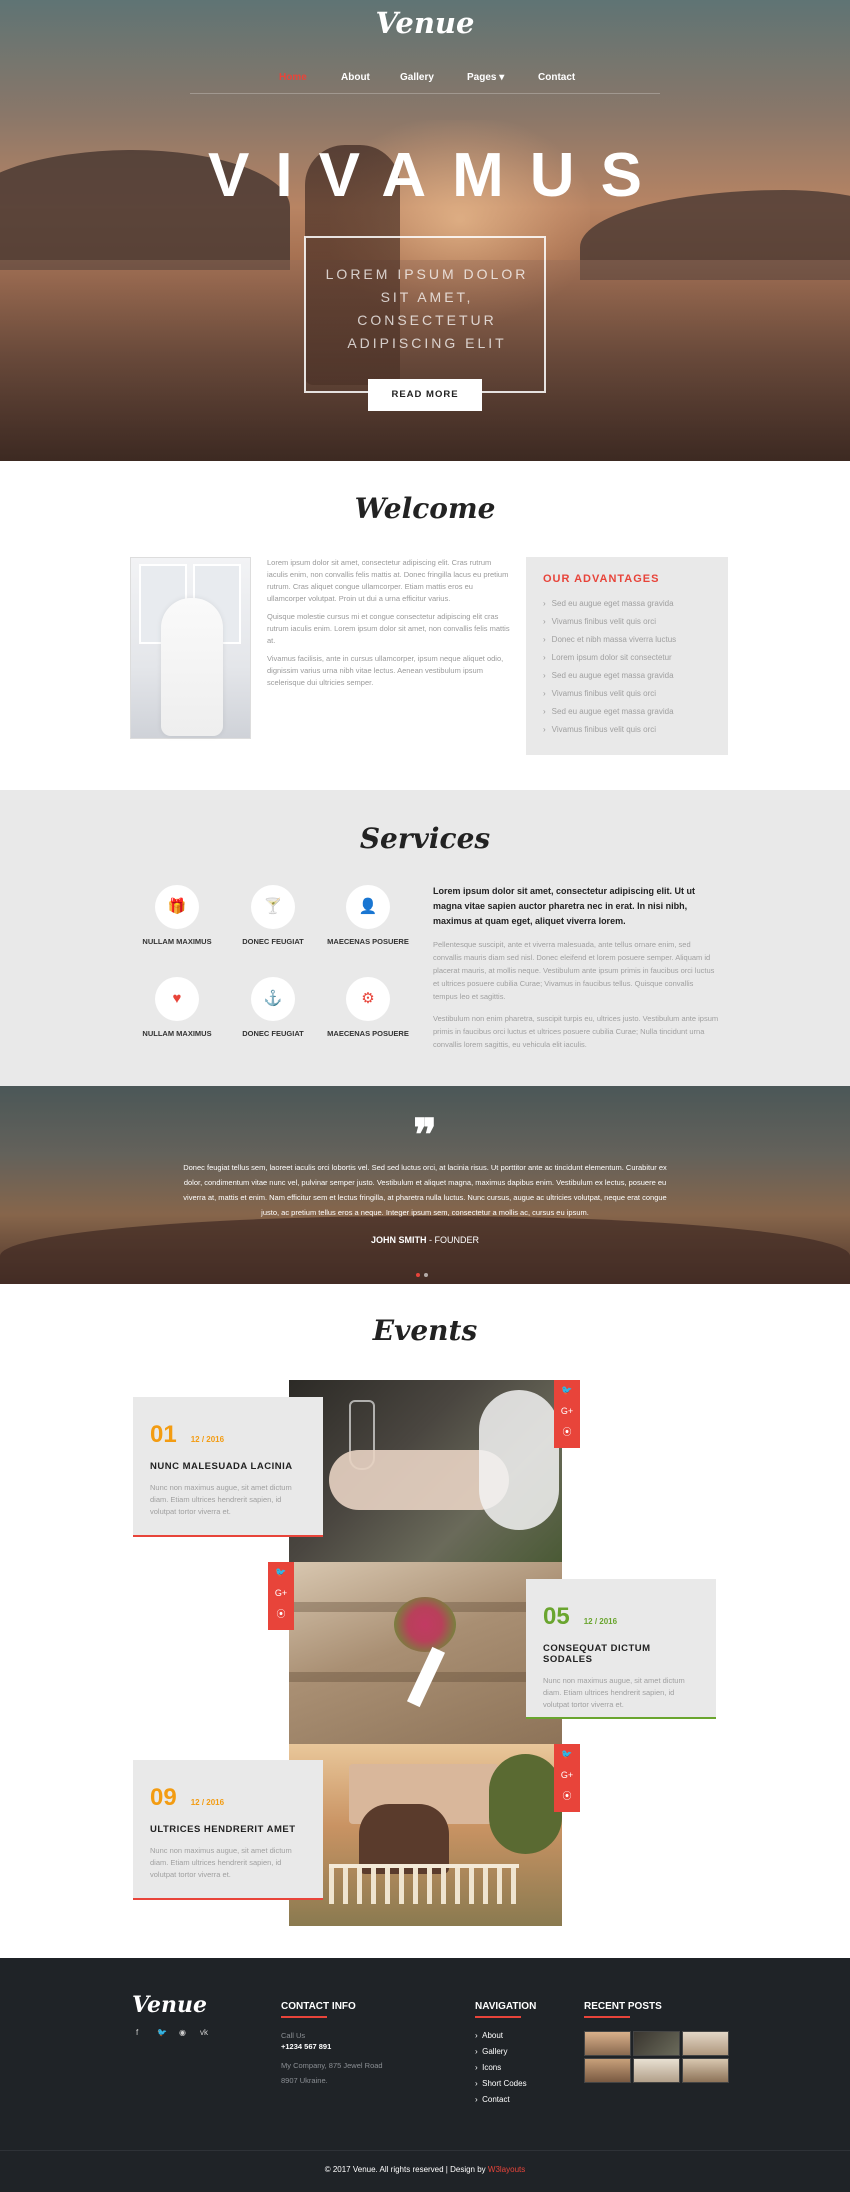 The image size is (850, 2192). I want to click on designer-link: W3layouts, so click(506, 2169).